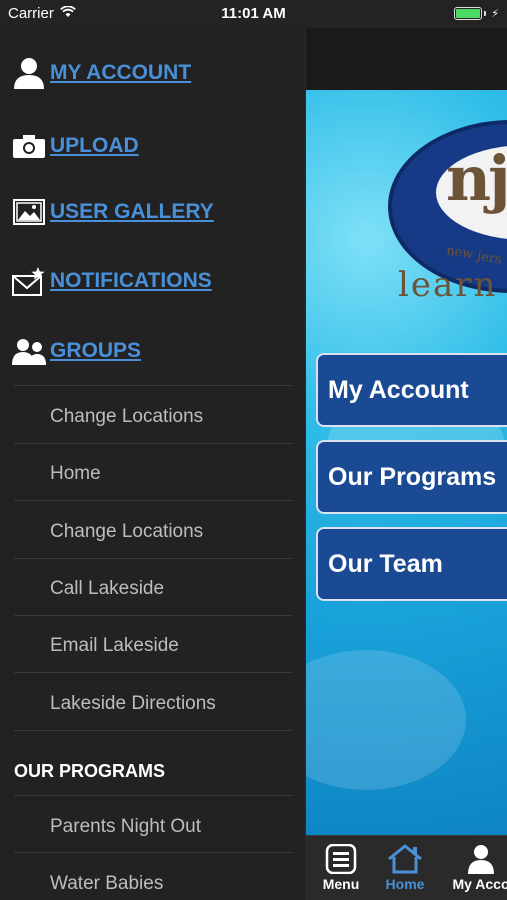 The image size is (507, 900). Describe the element at coordinates (132, 212) in the screenshot. I see `drawer-link-user-gallery: USER GALLERY` at that location.